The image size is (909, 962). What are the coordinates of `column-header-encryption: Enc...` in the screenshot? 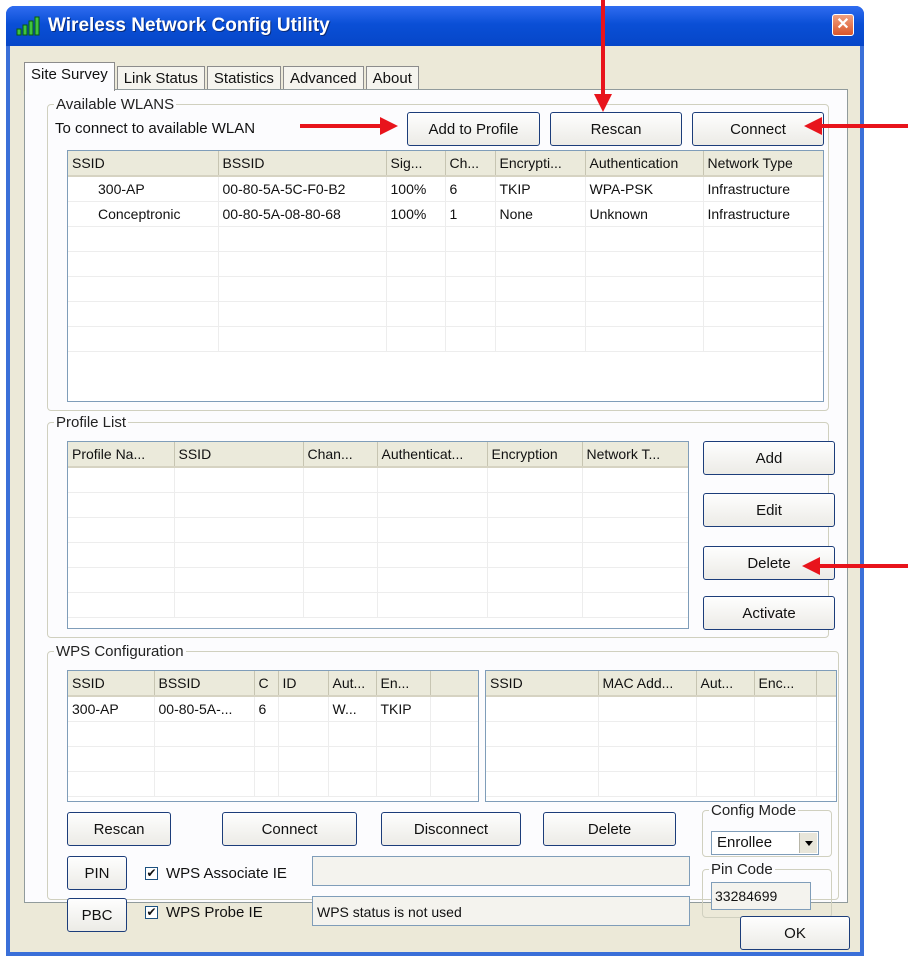 It's located at (785, 684).